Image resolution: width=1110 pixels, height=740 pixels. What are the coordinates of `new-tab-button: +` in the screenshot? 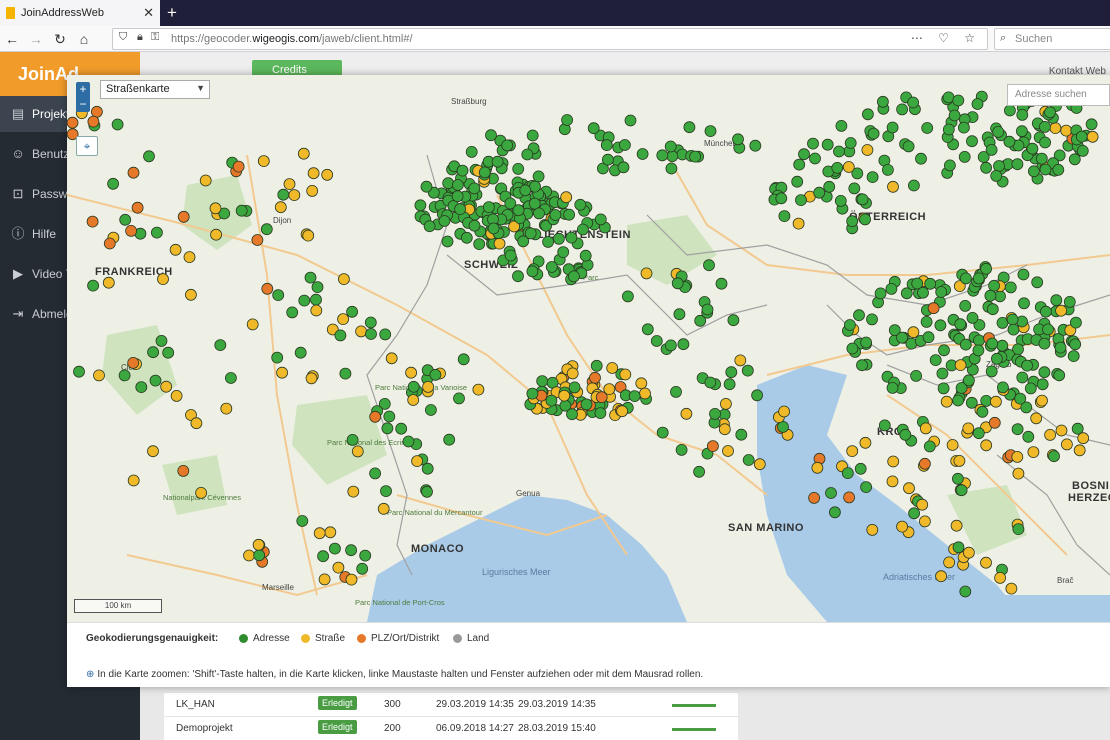 It's located at (172, 13).